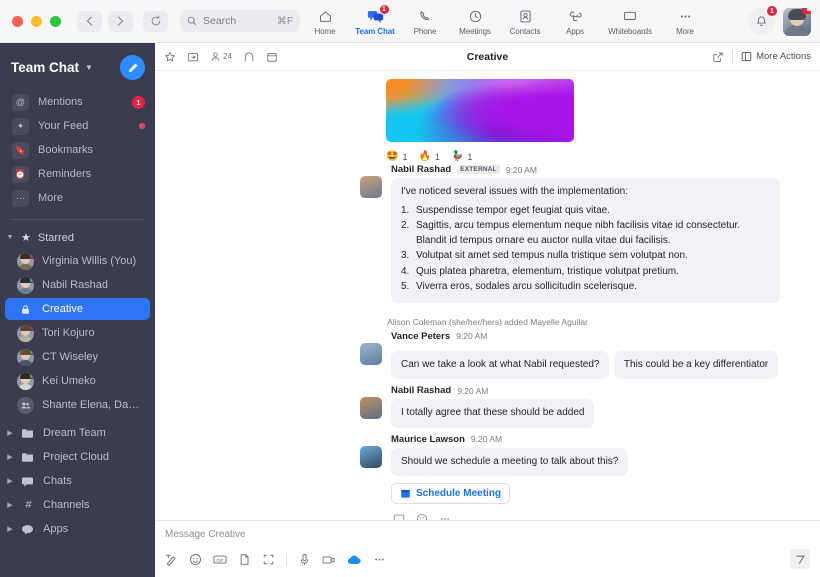 The height and width of the screenshot is (577, 820). What do you see at coordinates (89, 67) in the screenshot?
I see `chevron-down-icon: ▼` at bounding box center [89, 67].